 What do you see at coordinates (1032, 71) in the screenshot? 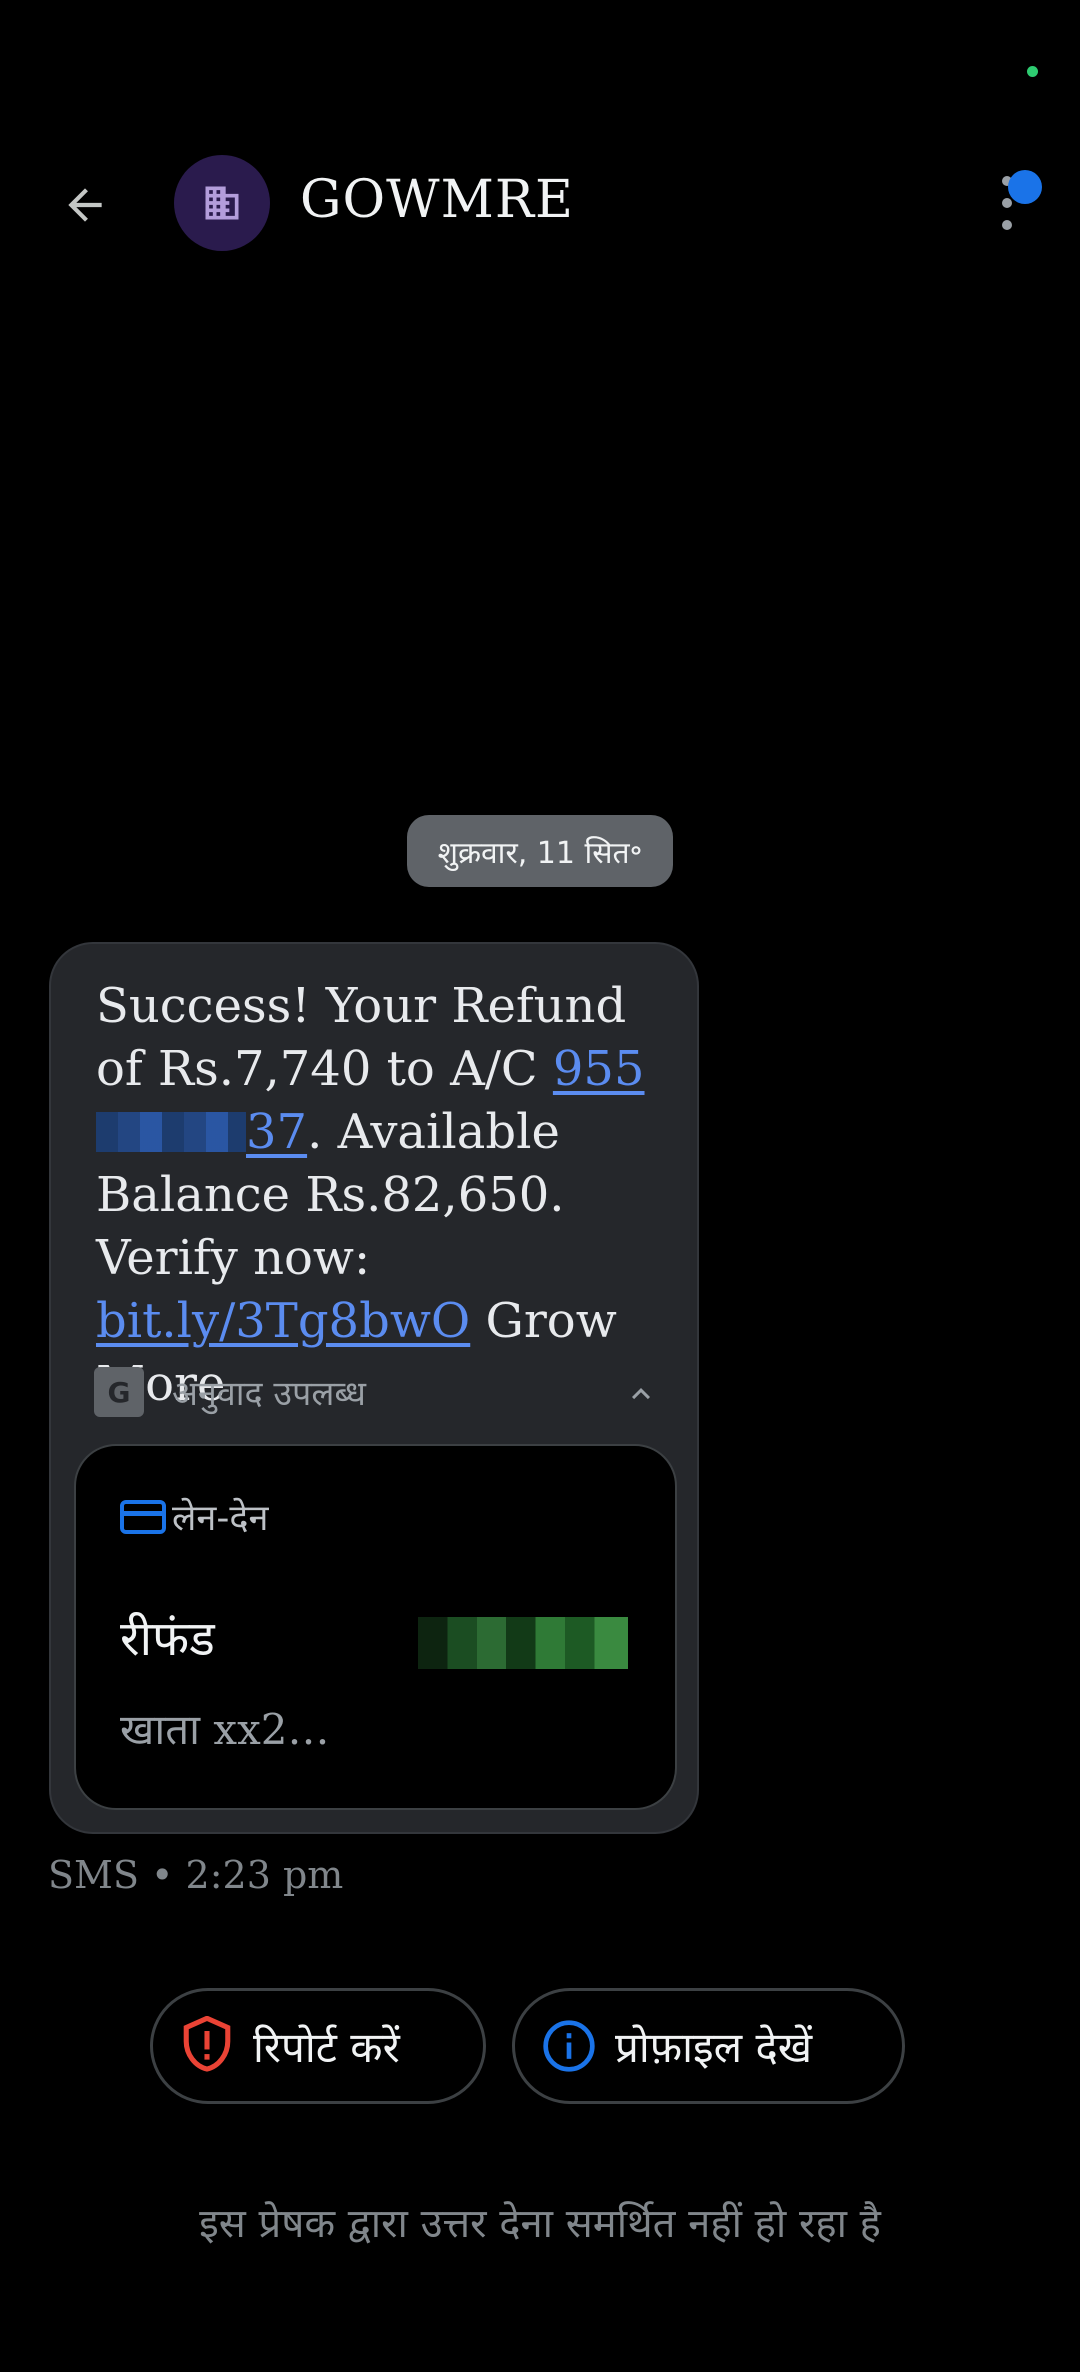
I see `status-indicator-dot` at bounding box center [1032, 71].